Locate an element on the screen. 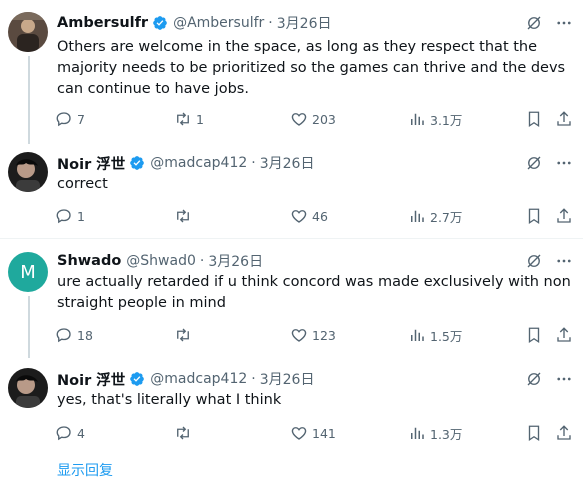 This screenshot has height=477, width=583. view-count: 1.5万 is located at coordinates (446, 336).